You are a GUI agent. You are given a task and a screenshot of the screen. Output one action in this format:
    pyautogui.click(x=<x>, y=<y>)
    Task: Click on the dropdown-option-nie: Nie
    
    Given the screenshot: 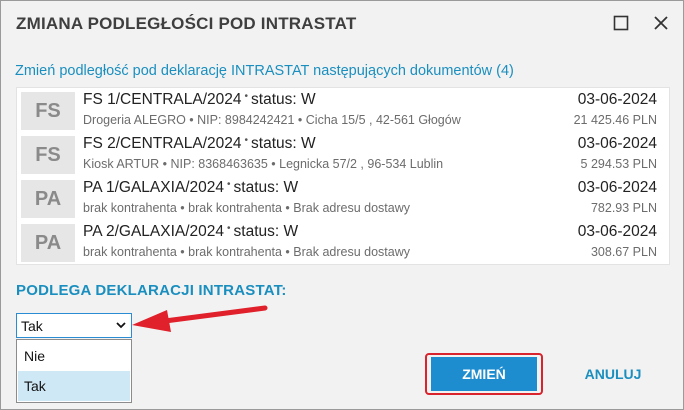 What is the action you would take?
    pyautogui.click(x=74, y=356)
    